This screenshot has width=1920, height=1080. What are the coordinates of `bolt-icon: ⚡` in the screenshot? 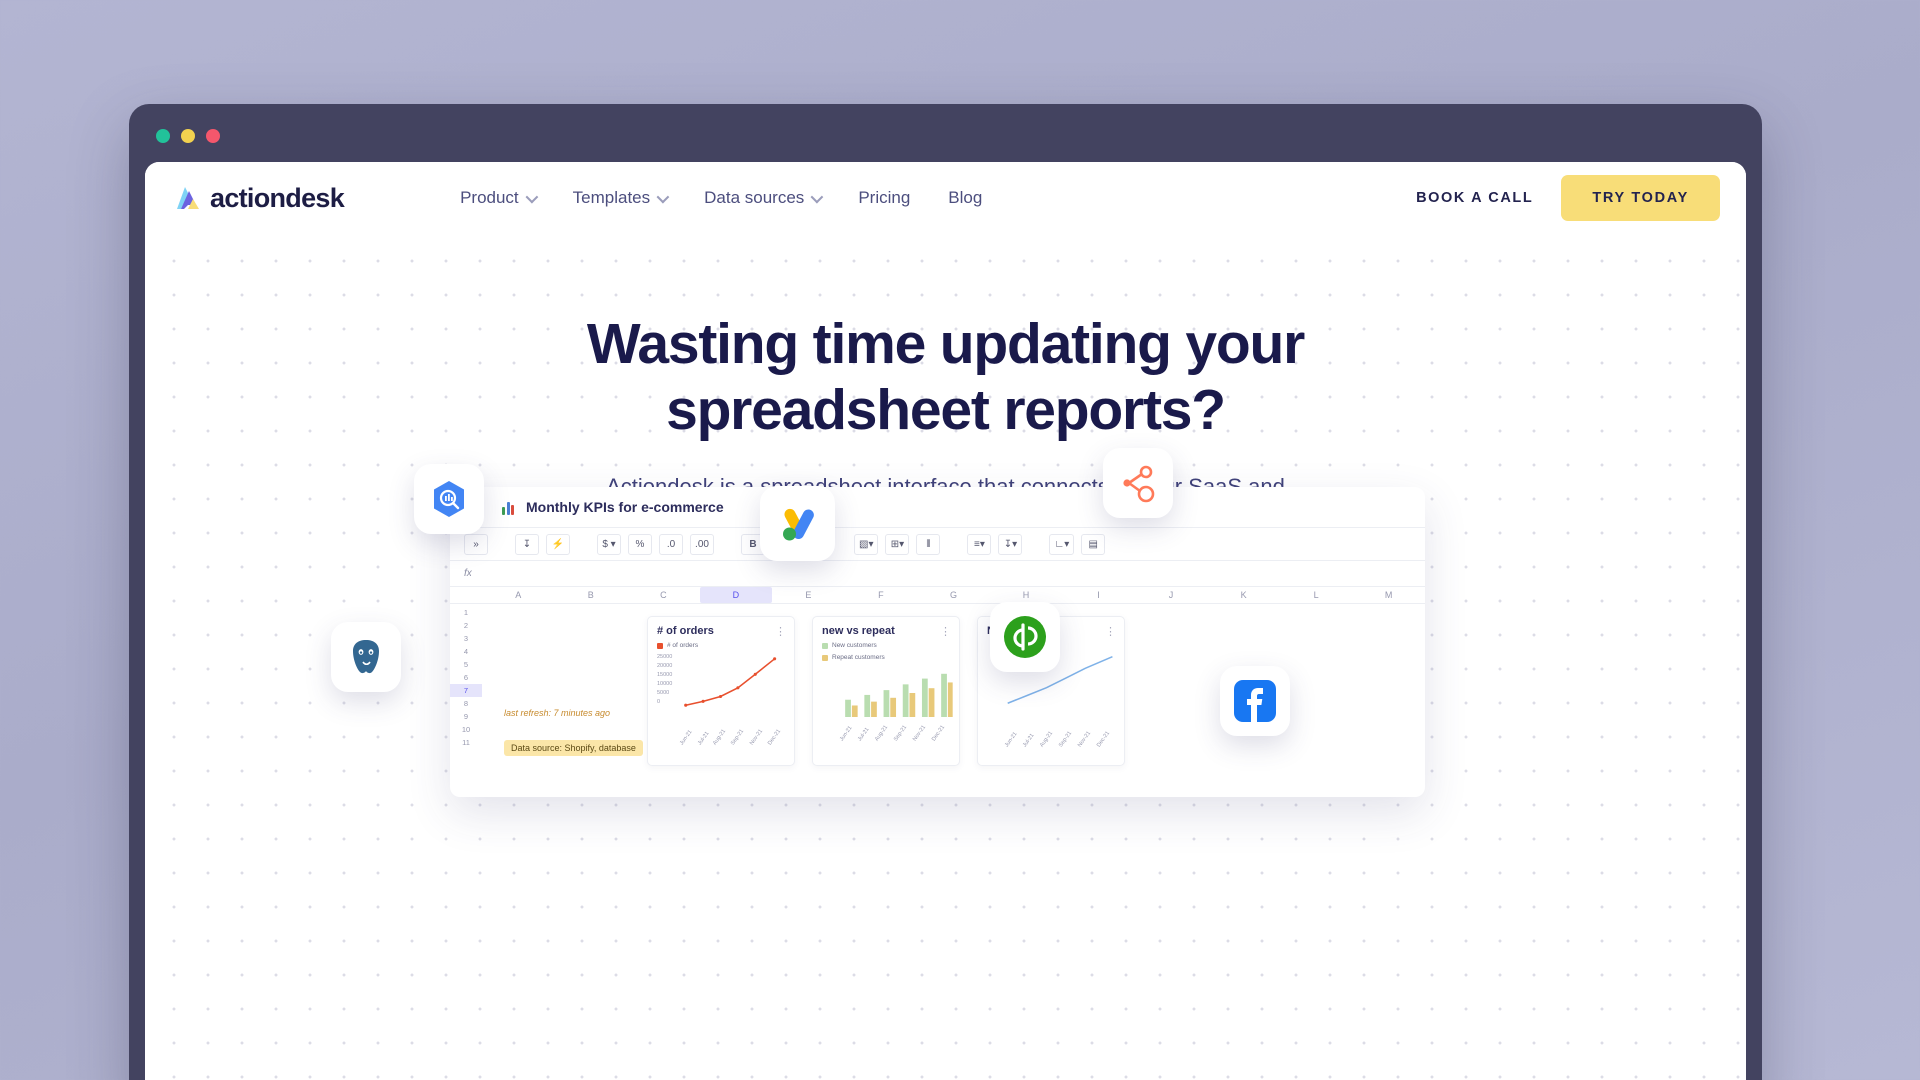 It's located at (558, 544).